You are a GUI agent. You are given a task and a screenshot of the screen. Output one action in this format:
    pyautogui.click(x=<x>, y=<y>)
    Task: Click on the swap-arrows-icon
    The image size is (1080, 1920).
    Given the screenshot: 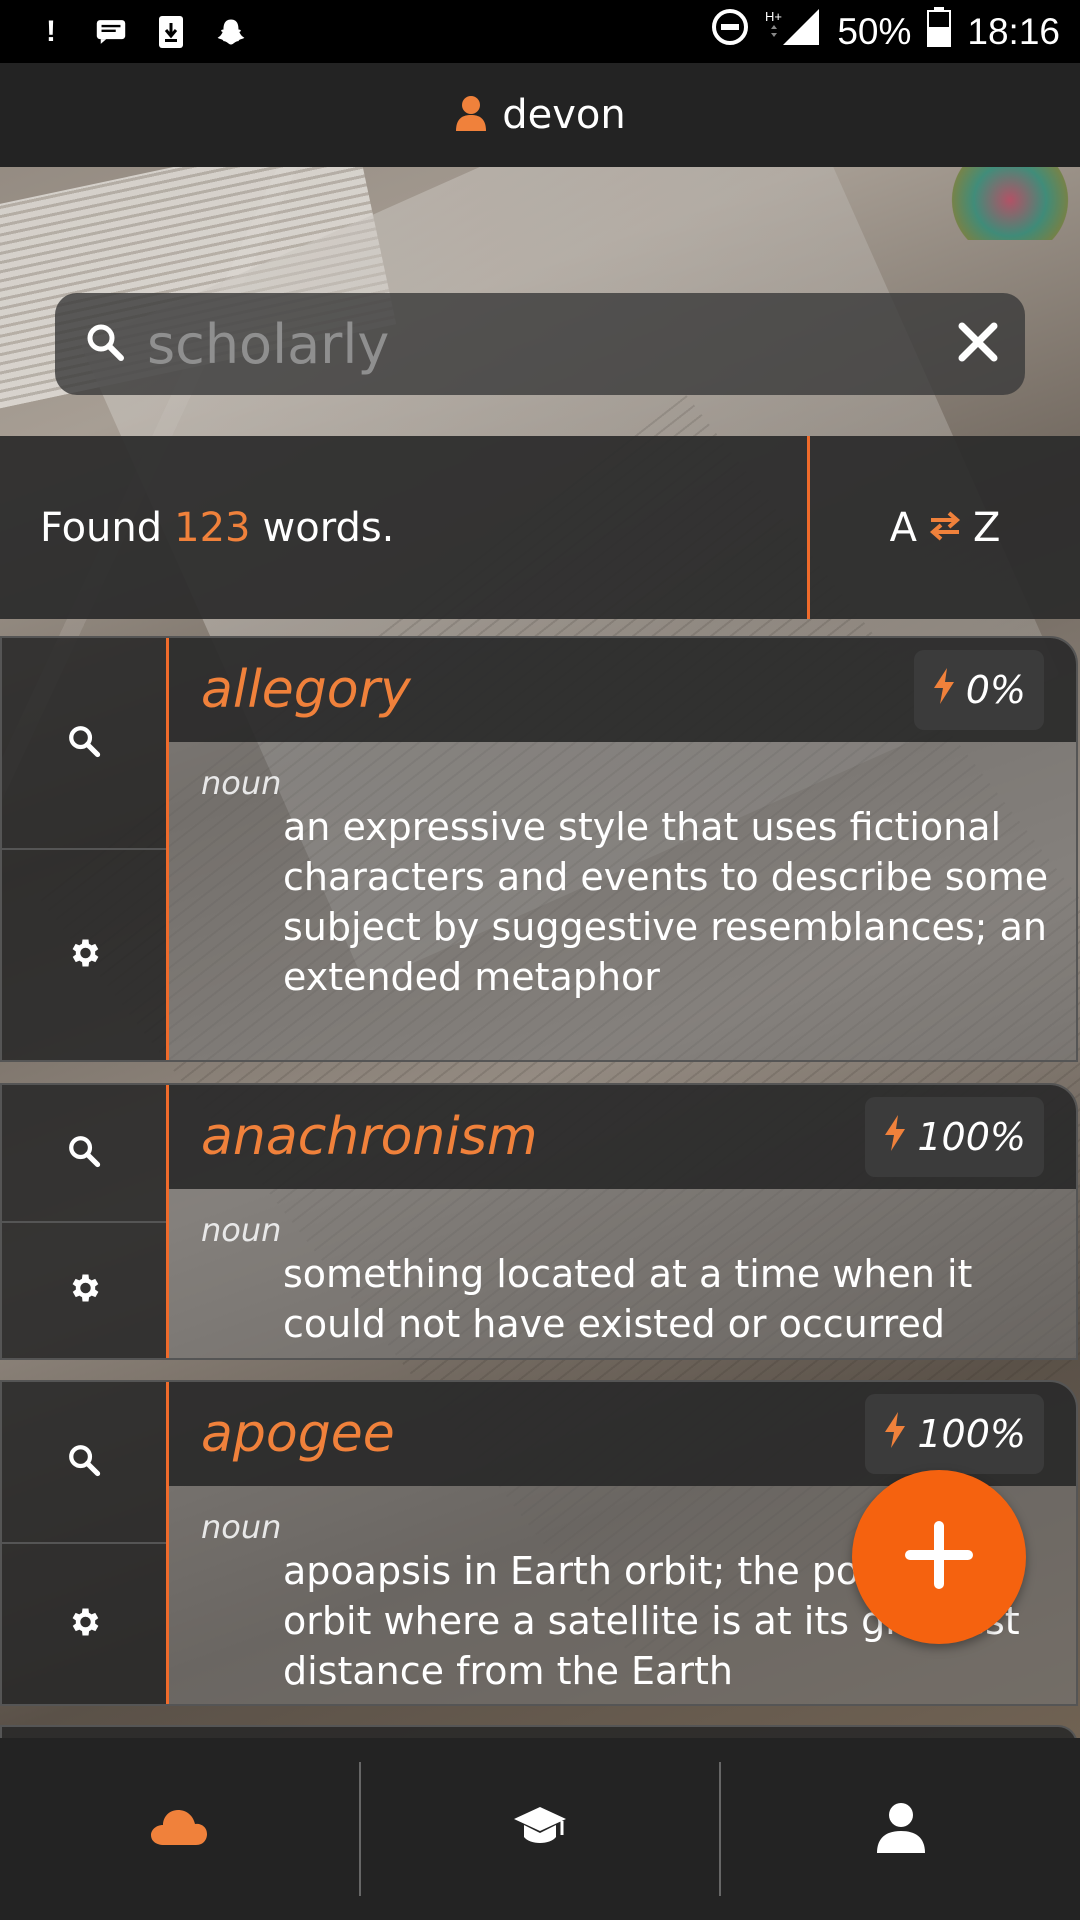 What is the action you would take?
    pyautogui.click(x=945, y=528)
    